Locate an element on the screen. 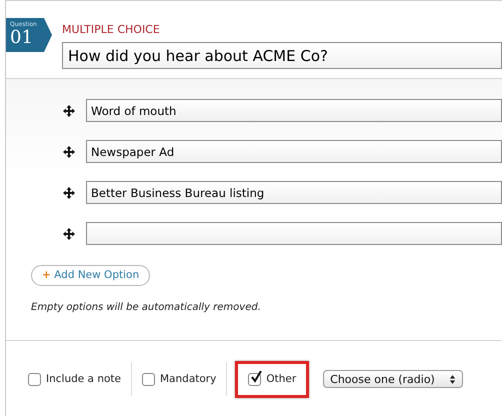  question-field: How did you hear about ACME Co? is located at coordinates (282, 55).